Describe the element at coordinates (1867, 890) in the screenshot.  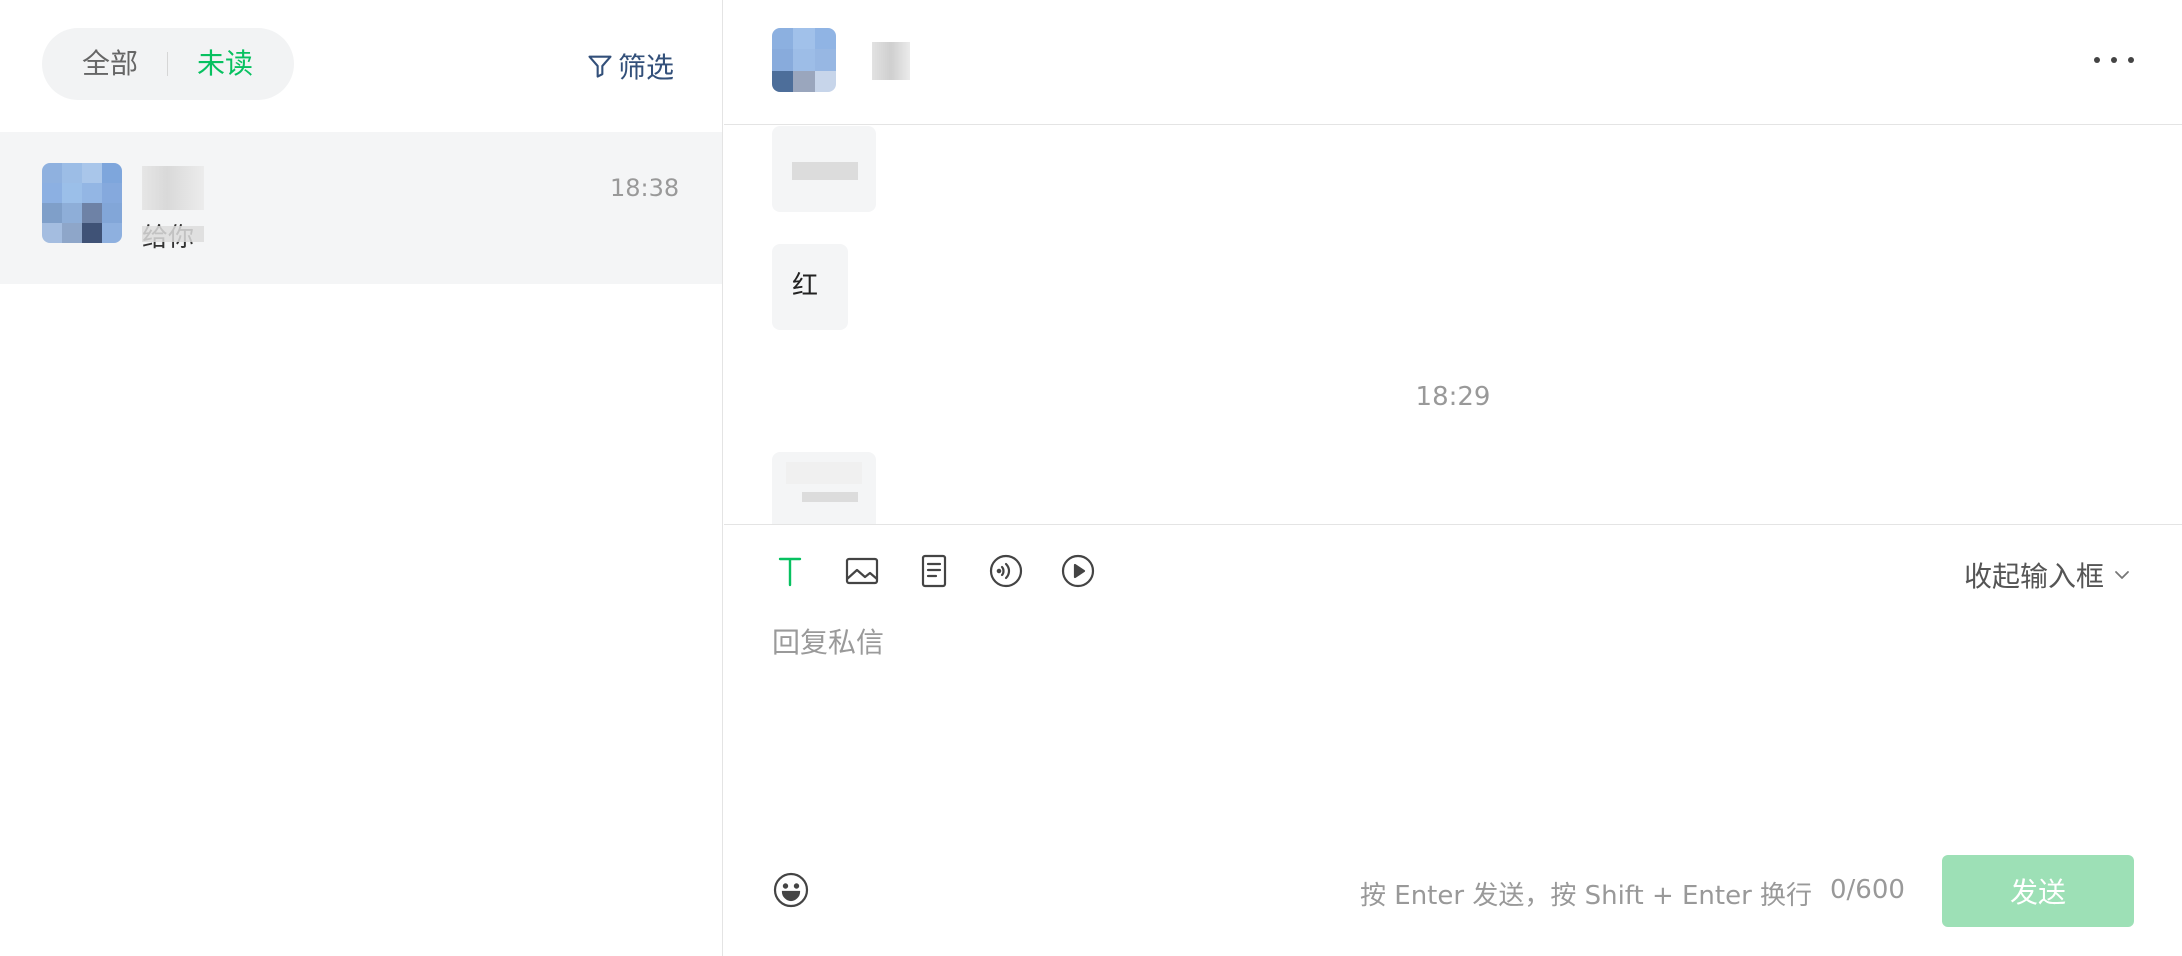
I see `character-counter: 0/600` at that location.